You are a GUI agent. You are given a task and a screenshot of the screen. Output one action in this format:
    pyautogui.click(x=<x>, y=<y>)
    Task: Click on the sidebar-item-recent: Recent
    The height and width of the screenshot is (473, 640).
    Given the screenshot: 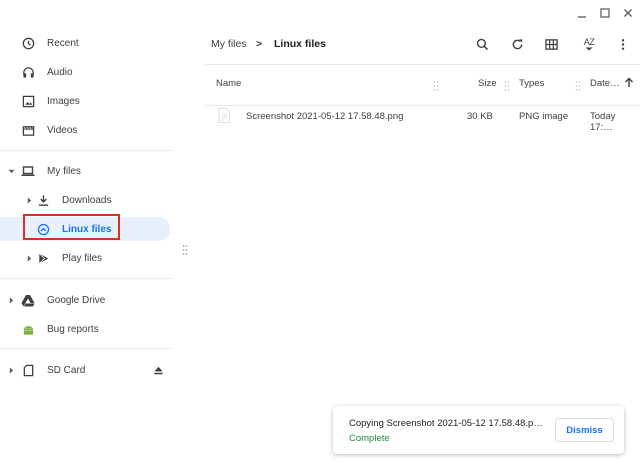 What is the action you would take?
    pyautogui.click(x=86, y=43)
    